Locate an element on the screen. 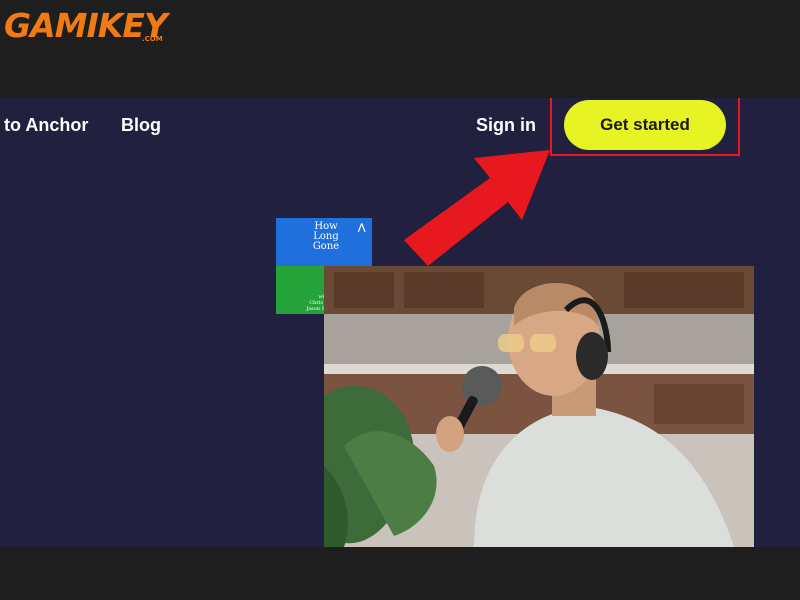 This screenshot has width=800, height=600. pointer-arrow-icon is located at coordinates (477, 208).